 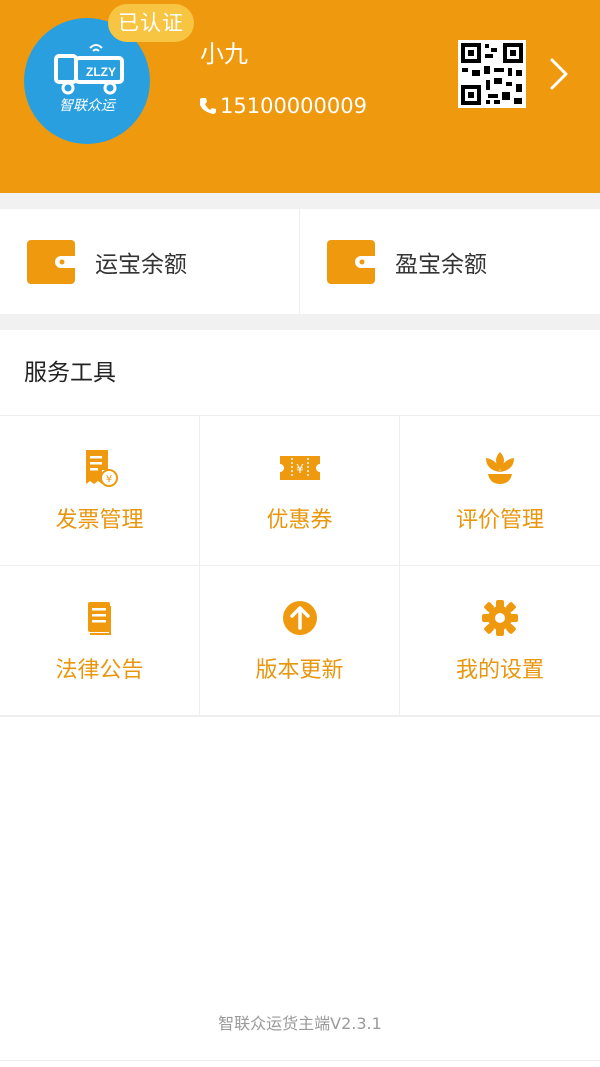 What do you see at coordinates (300, 1060) in the screenshot?
I see `divider` at bounding box center [300, 1060].